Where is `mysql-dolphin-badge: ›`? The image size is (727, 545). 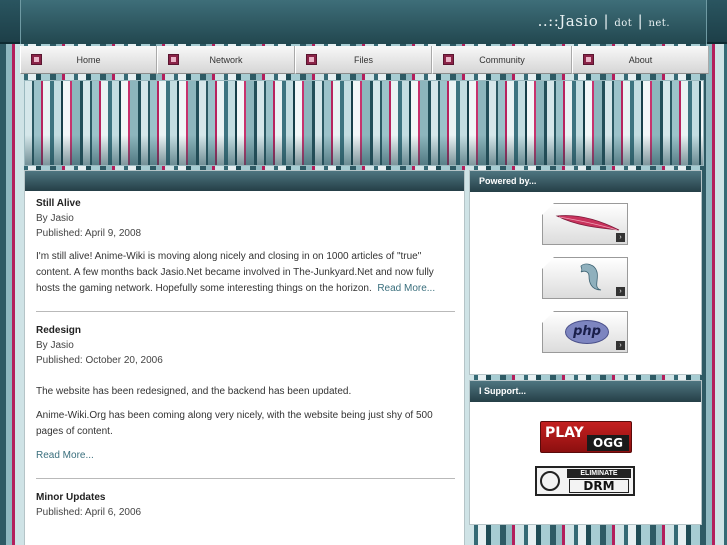 mysql-dolphin-badge: › is located at coordinates (585, 278).